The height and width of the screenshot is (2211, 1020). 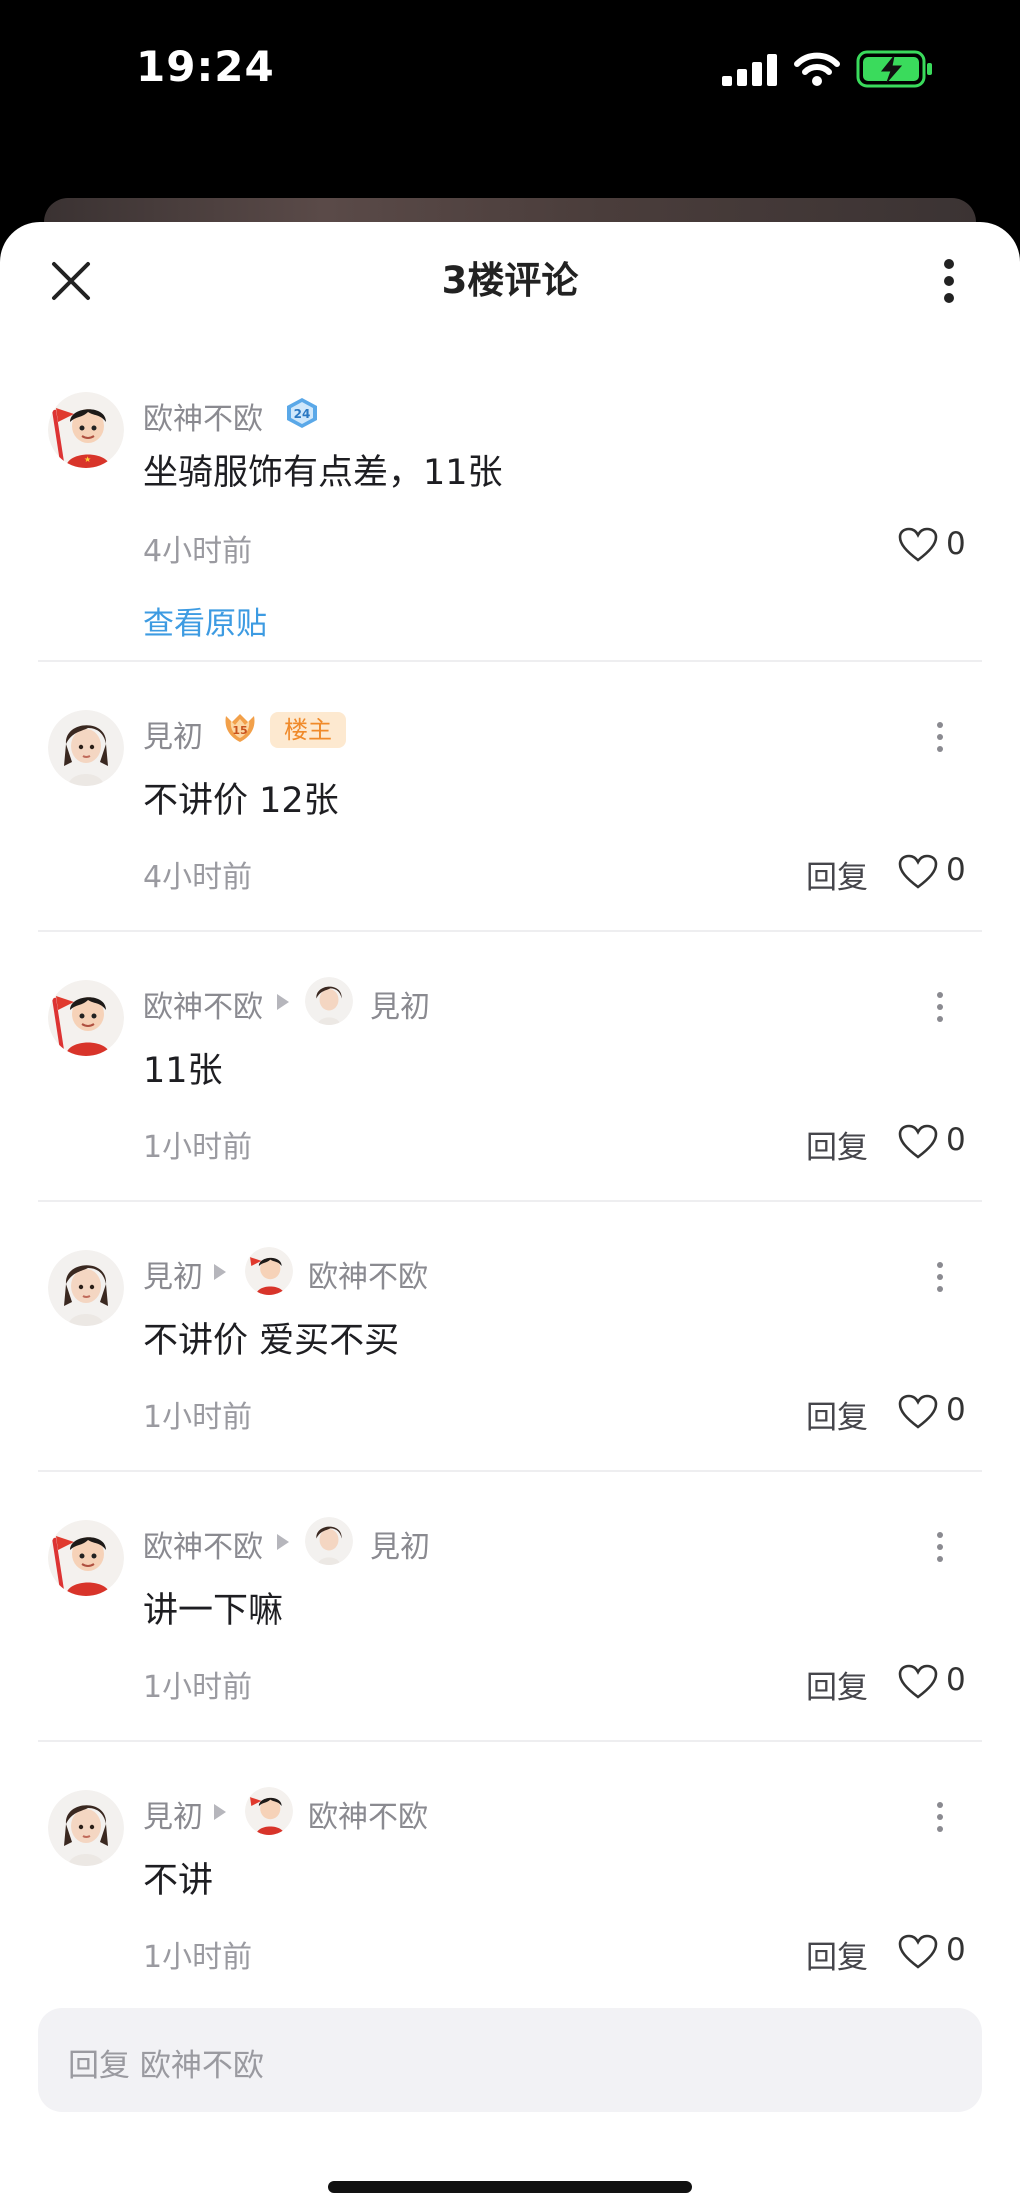 What do you see at coordinates (749, 70) in the screenshot?
I see `signal-icon` at bounding box center [749, 70].